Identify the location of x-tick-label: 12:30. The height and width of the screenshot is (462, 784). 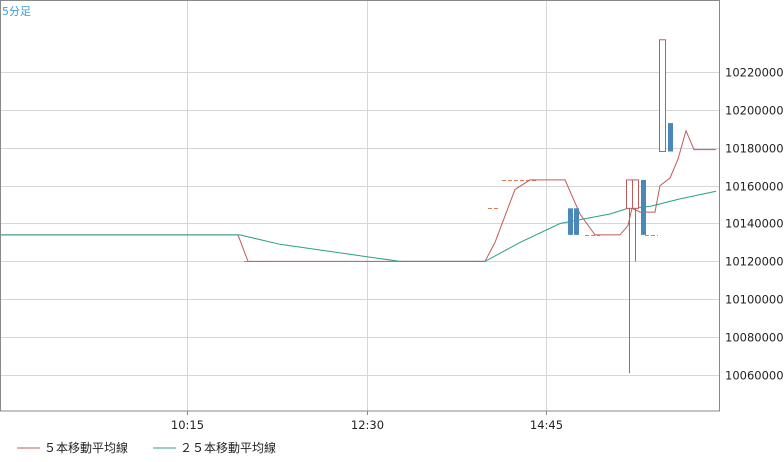
(367, 425).